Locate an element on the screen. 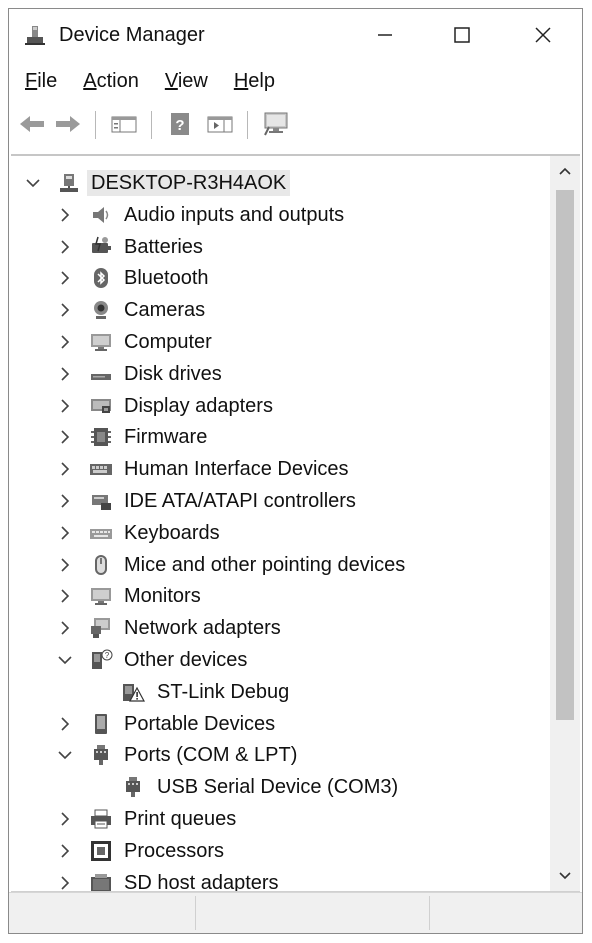 This screenshot has height=943, width=592. forward-button is located at coordinates (68, 124).